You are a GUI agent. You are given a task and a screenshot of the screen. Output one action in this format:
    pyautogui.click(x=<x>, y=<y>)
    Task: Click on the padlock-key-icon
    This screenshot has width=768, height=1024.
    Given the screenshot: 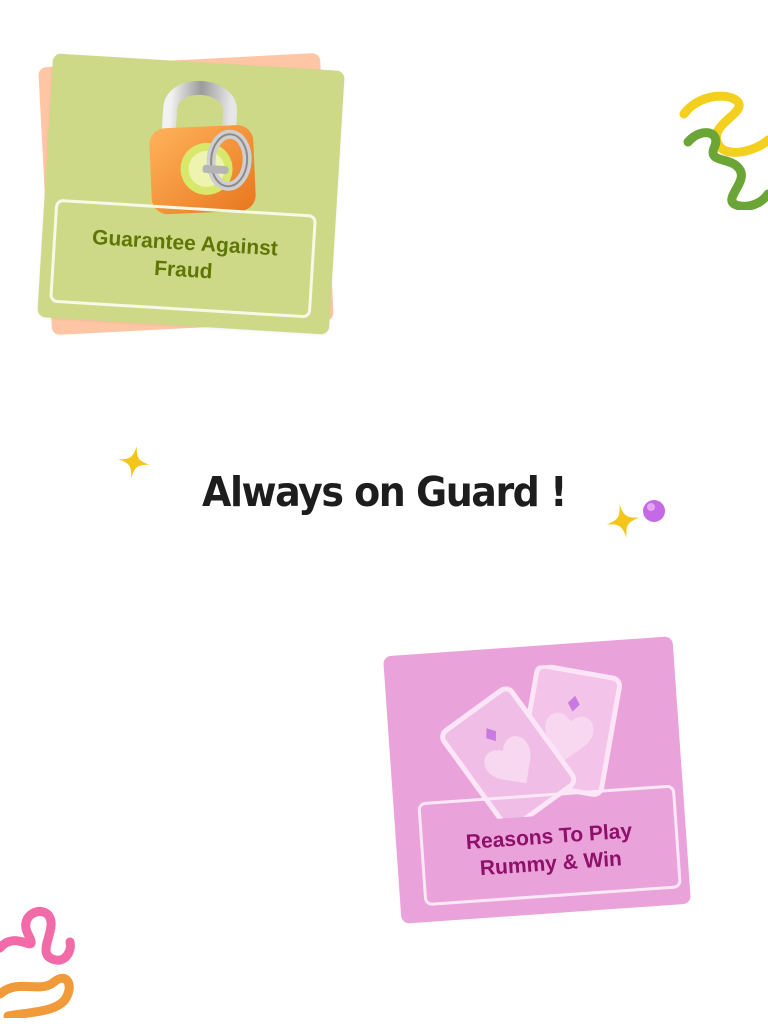 What is the action you would take?
    pyautogui.click(x=202, y=147)
    